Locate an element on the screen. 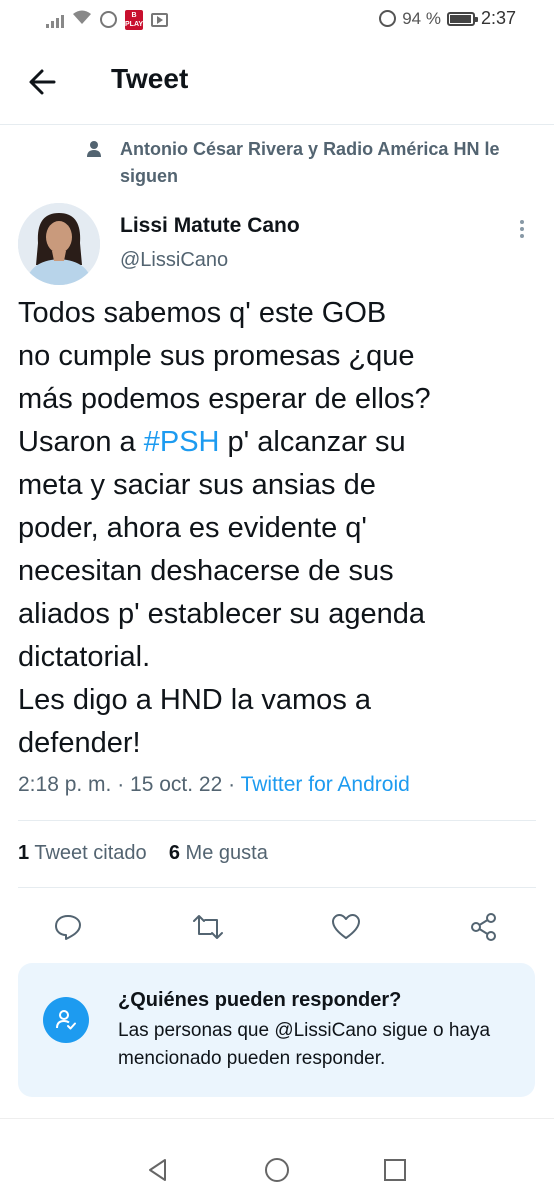 This screenshot has width=554, height=1201. tweet-timestamp: 2:18 p. m. · 15 oct. 22 · is located at coordinates (129, 784).